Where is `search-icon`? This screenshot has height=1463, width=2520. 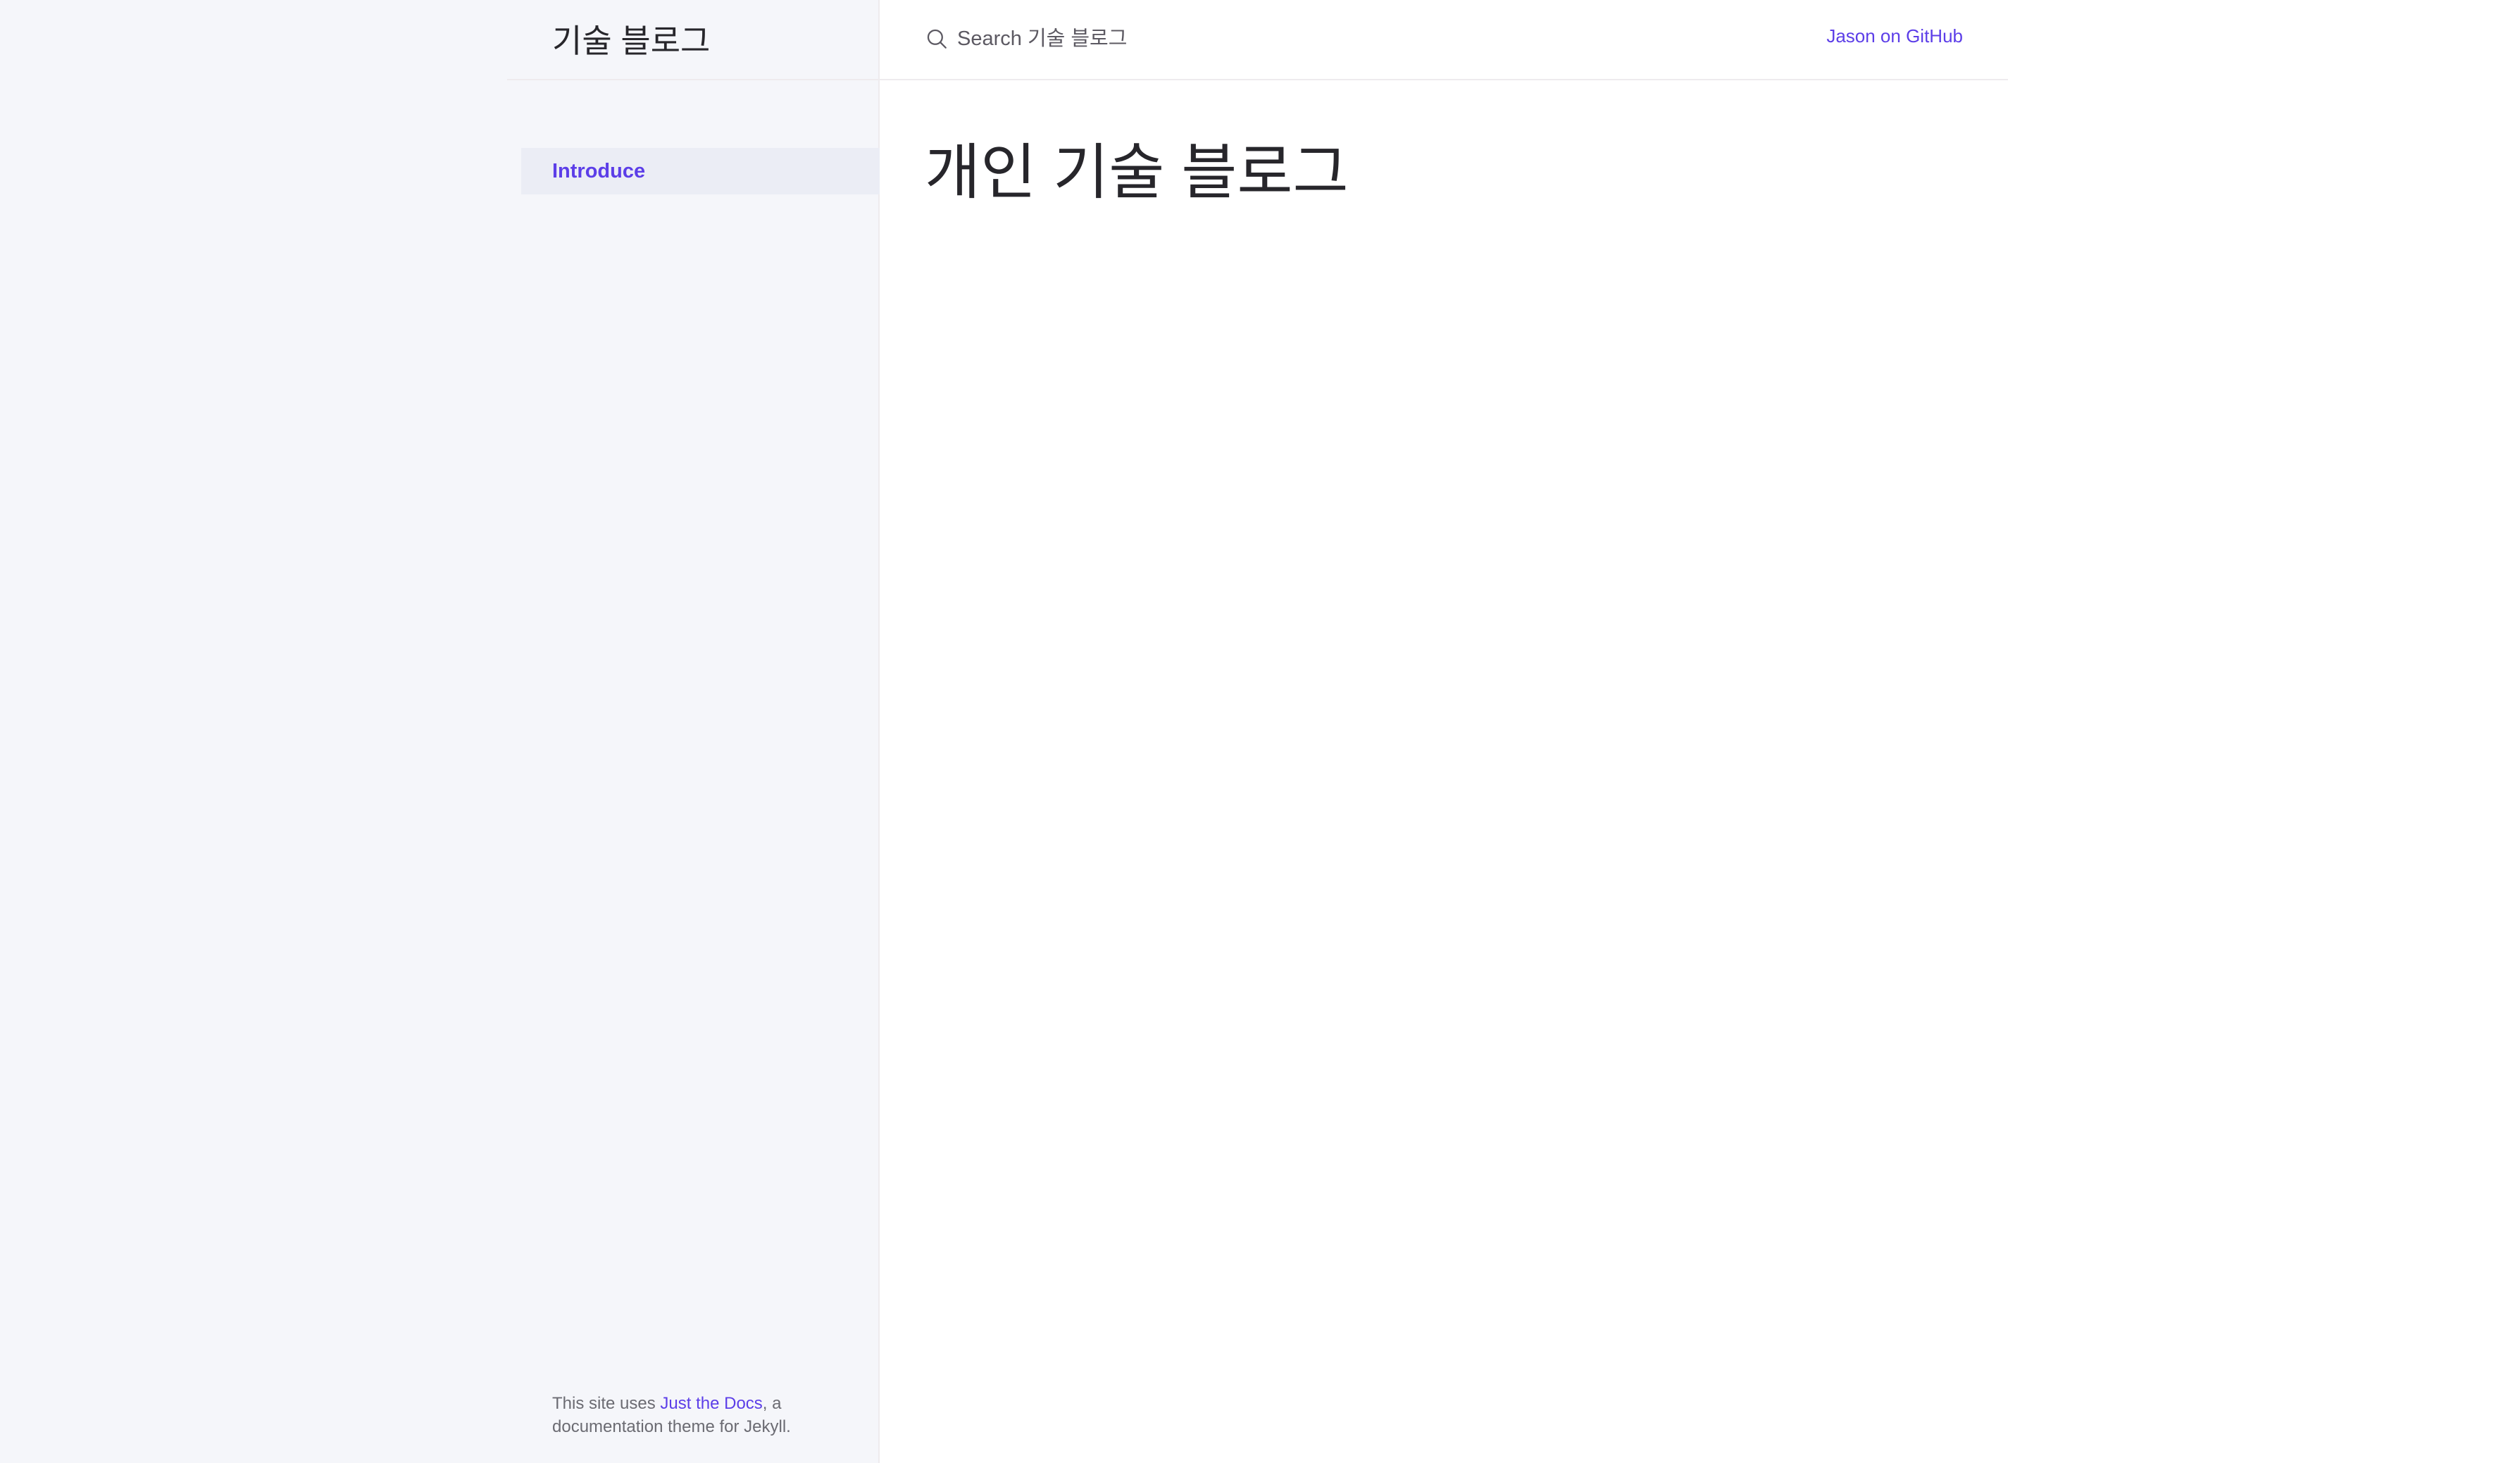 search-icon is located at coordinates (937, 39).